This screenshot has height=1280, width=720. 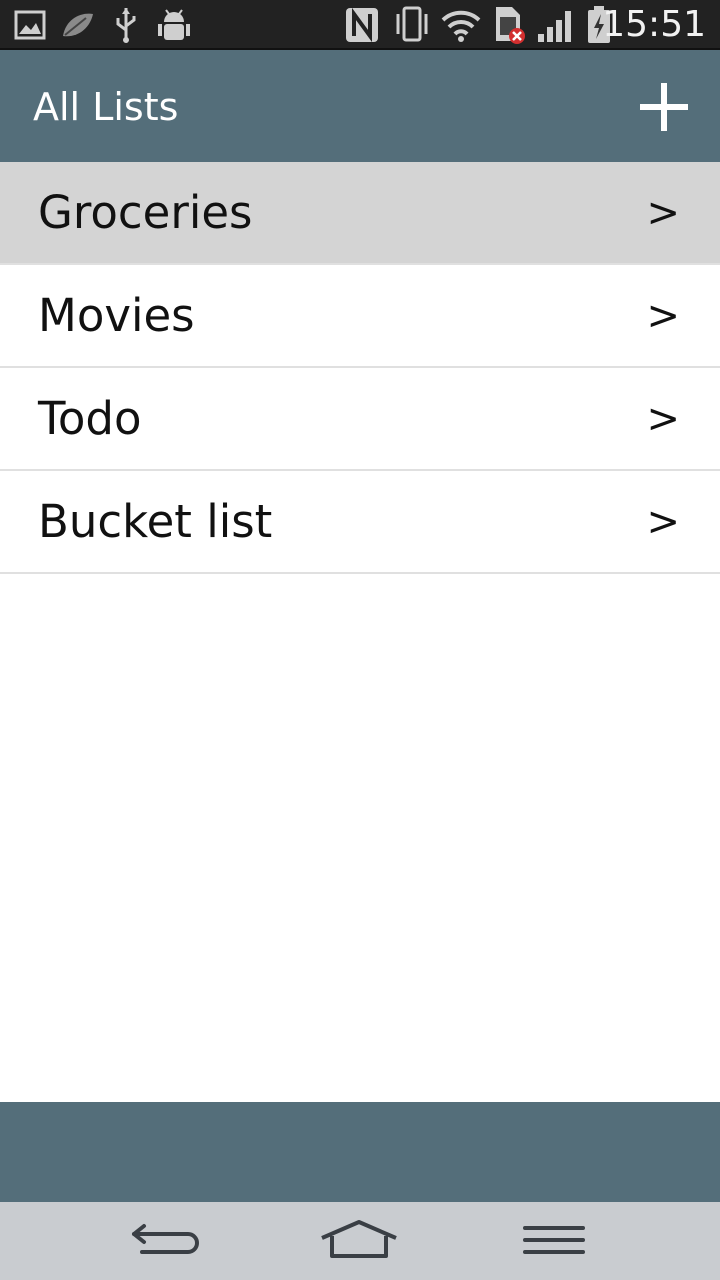 What do you see at coordinates (554, 26) in the screenshot?
I see `signal-icon` at bounding box center [554, 26].